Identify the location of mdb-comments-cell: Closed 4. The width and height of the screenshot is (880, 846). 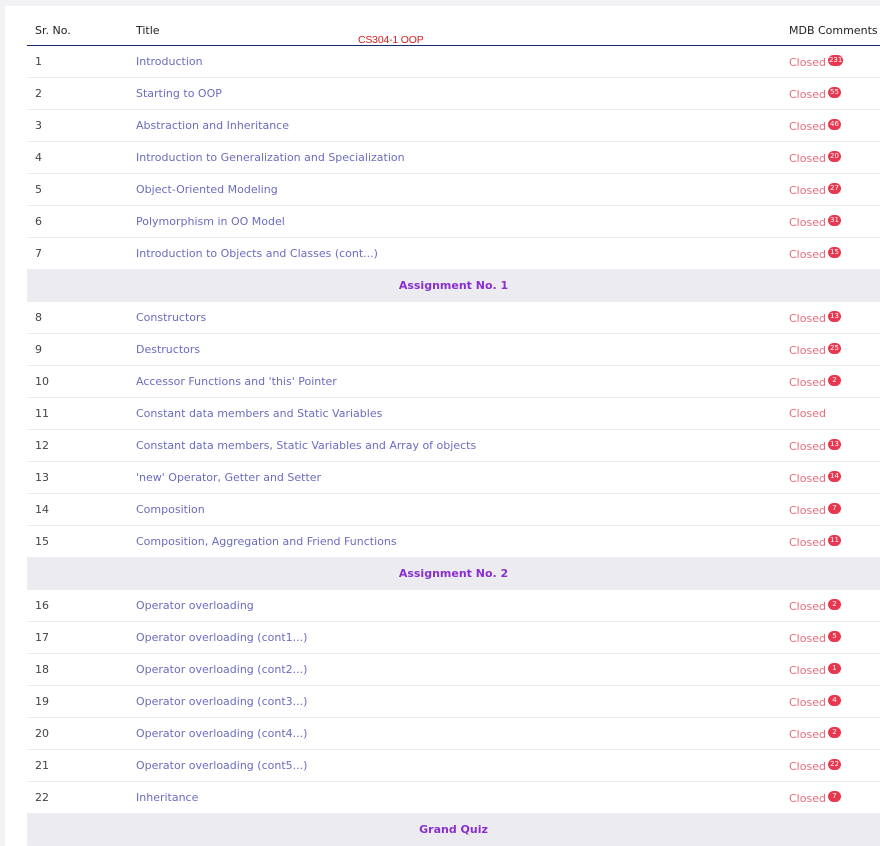
(830, 701).